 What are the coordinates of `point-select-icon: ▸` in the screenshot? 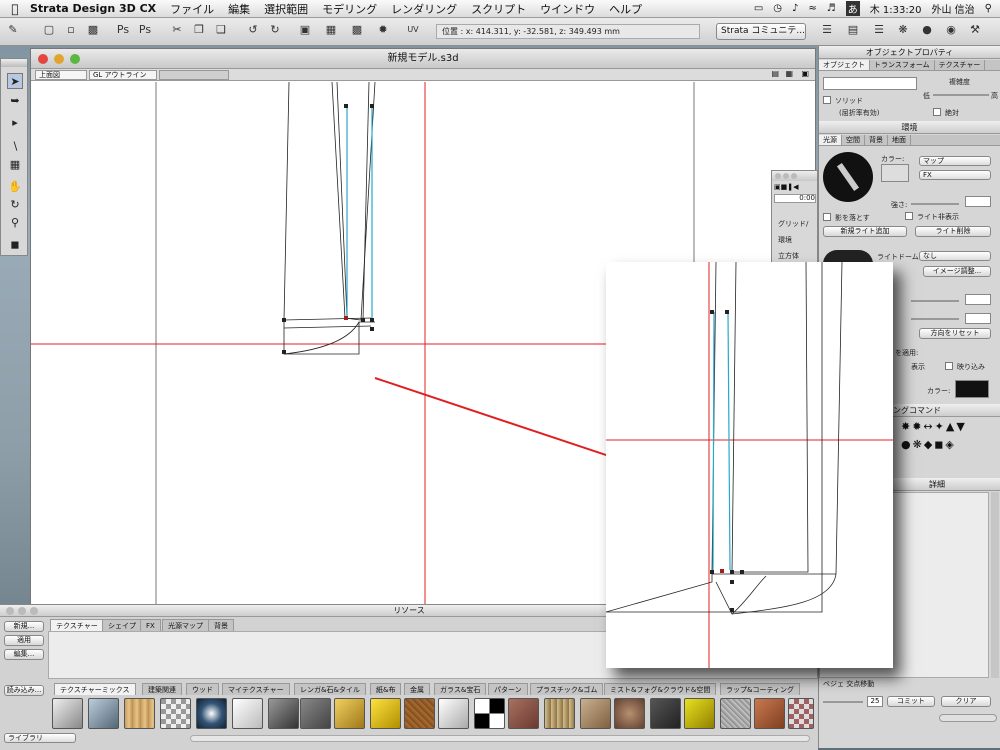 It's located at (15, 123).